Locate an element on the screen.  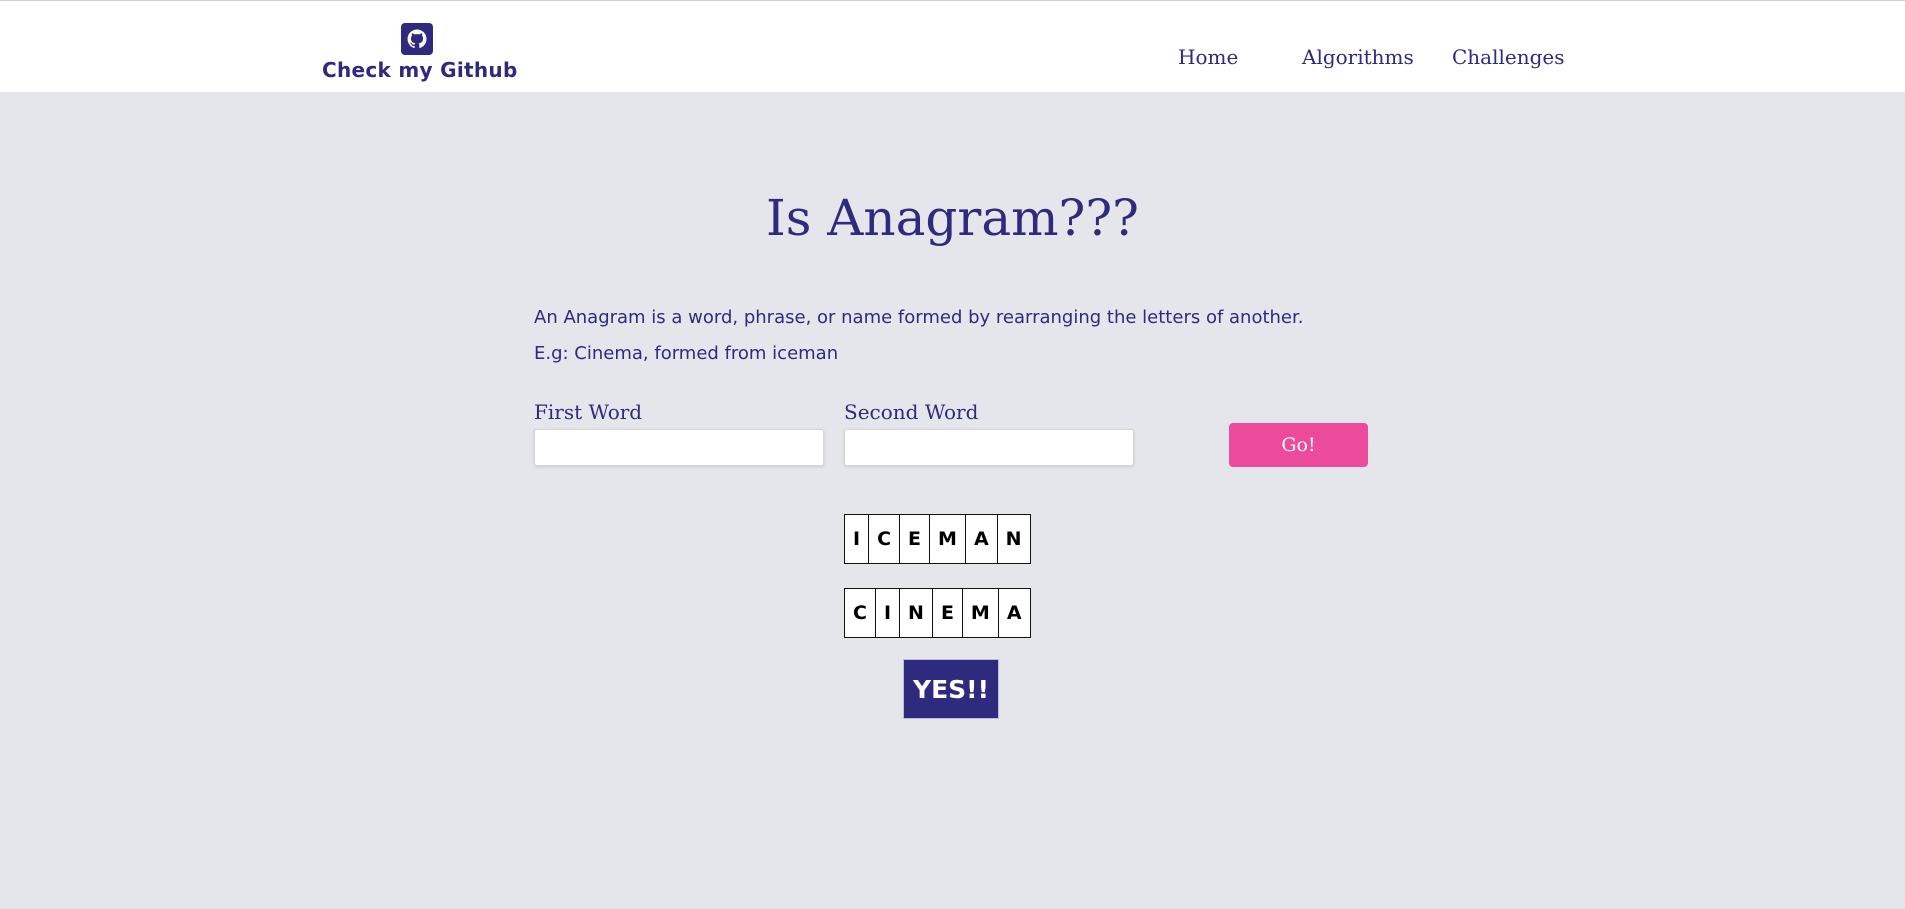
anagram-example: E.g: Cinema, formed from iceman is located at coordinates (686, 353).